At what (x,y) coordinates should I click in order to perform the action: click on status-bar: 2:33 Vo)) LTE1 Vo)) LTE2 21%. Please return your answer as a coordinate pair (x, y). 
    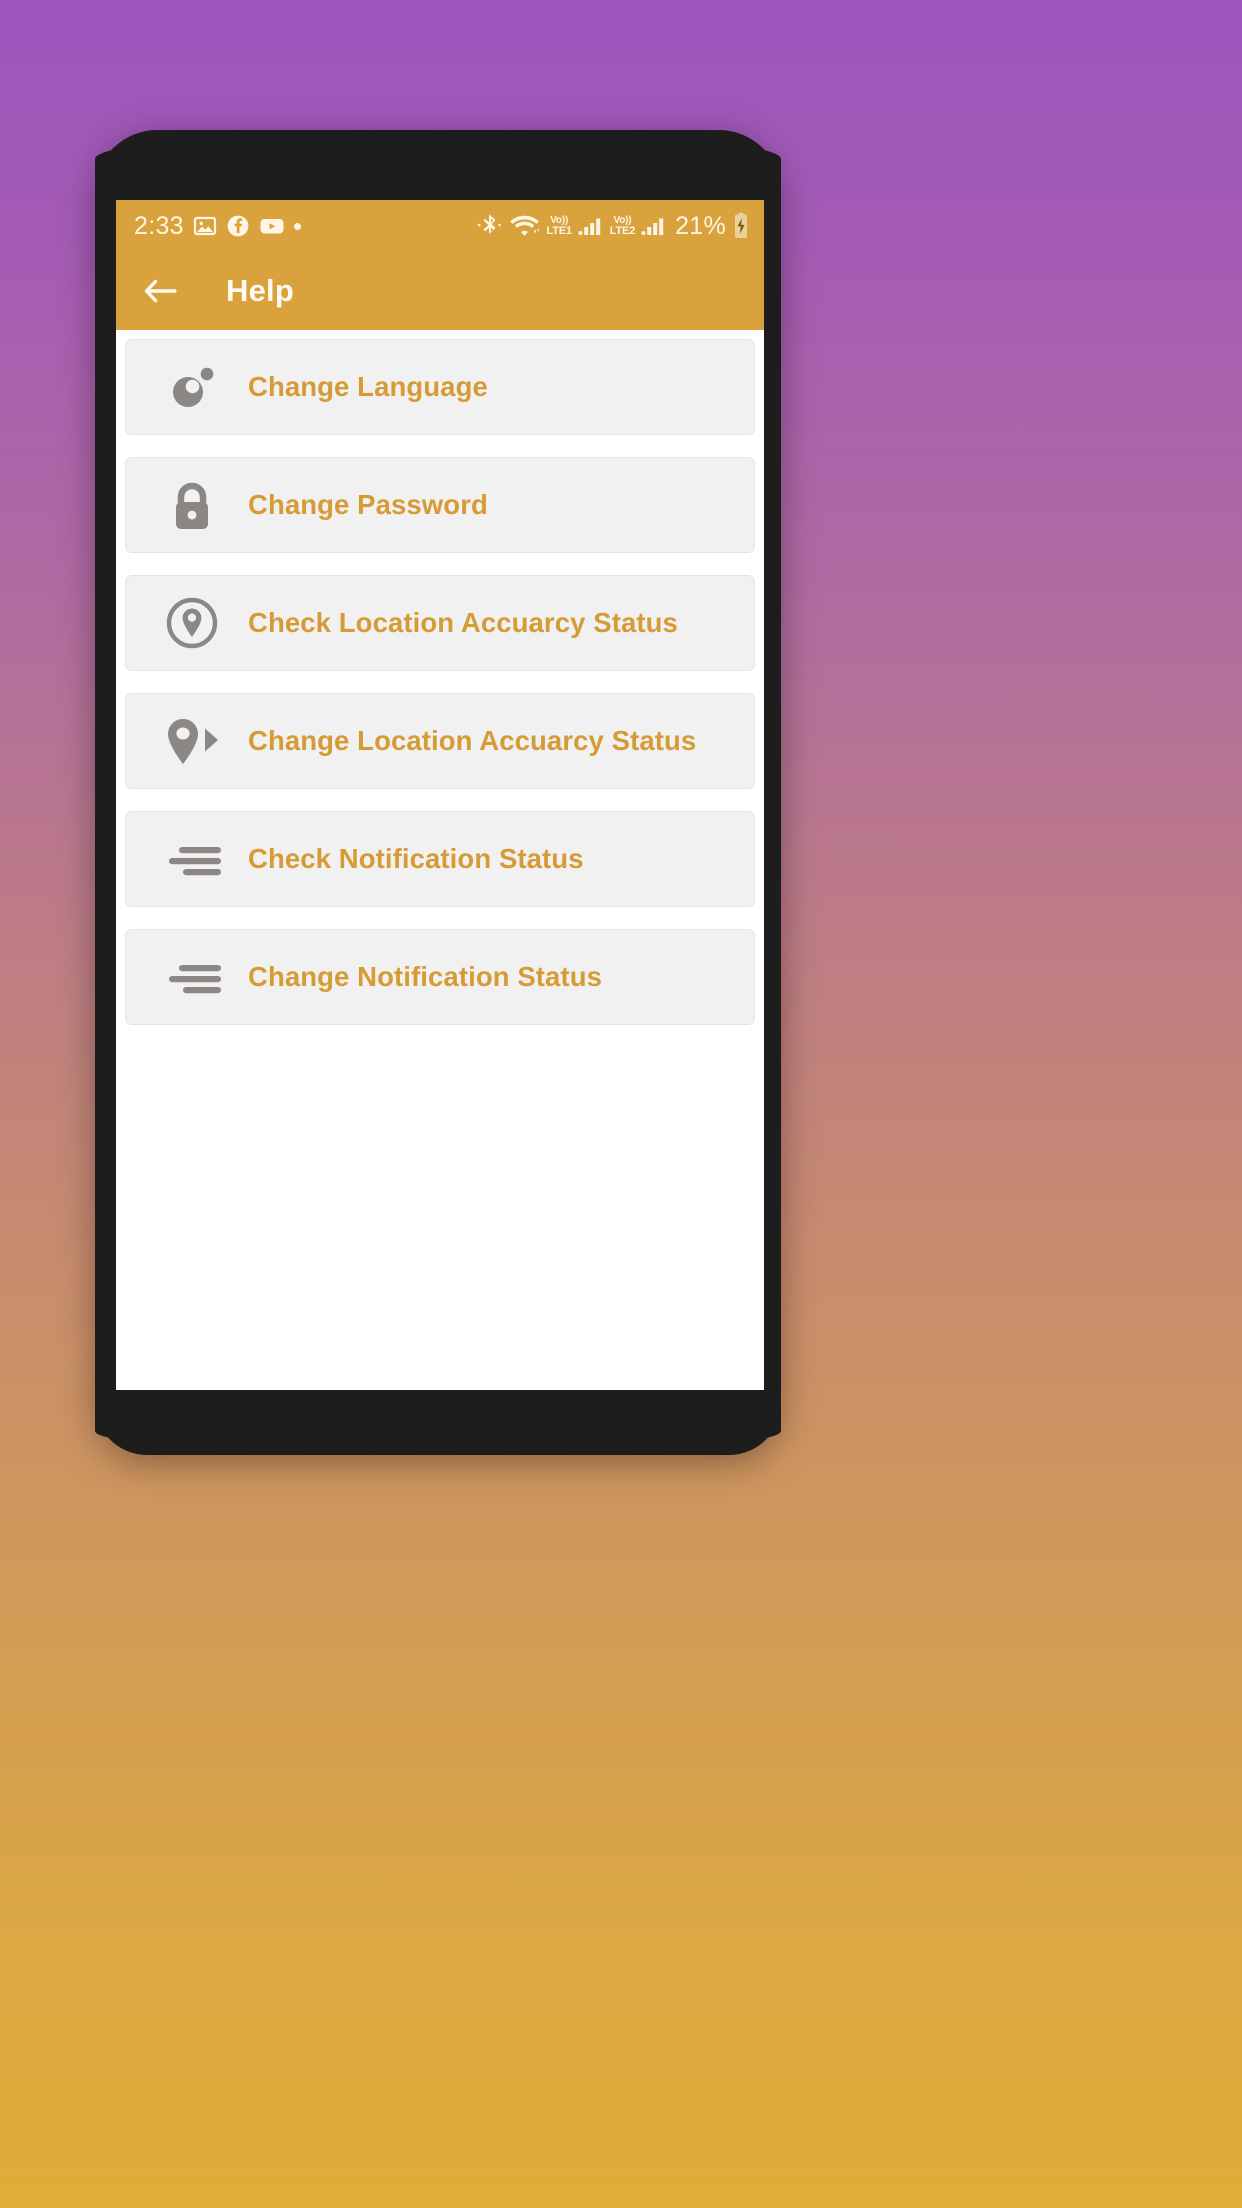
    Looking at the image, I should click on (440, 226).